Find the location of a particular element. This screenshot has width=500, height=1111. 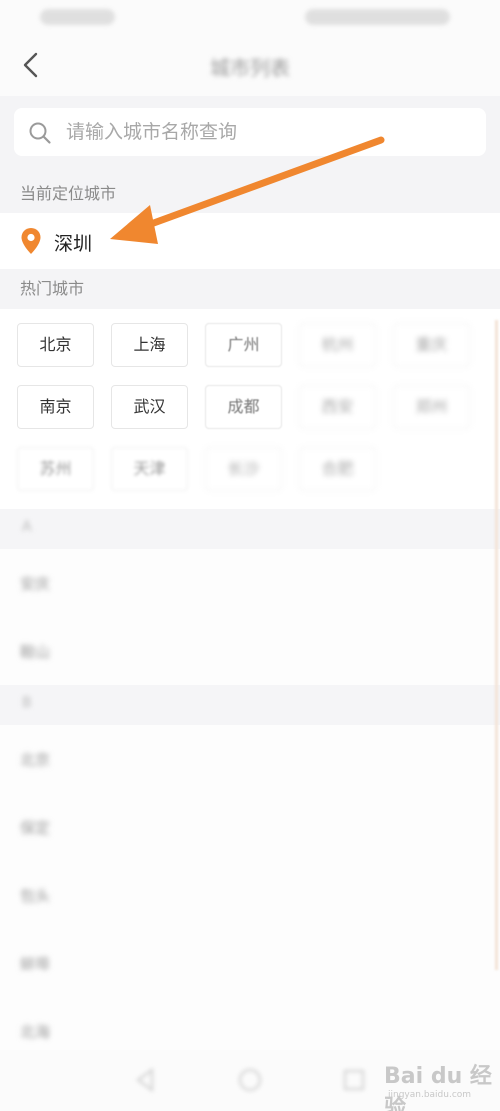

section-header-hot: 热门城市 is located at coordinates (250, 289).